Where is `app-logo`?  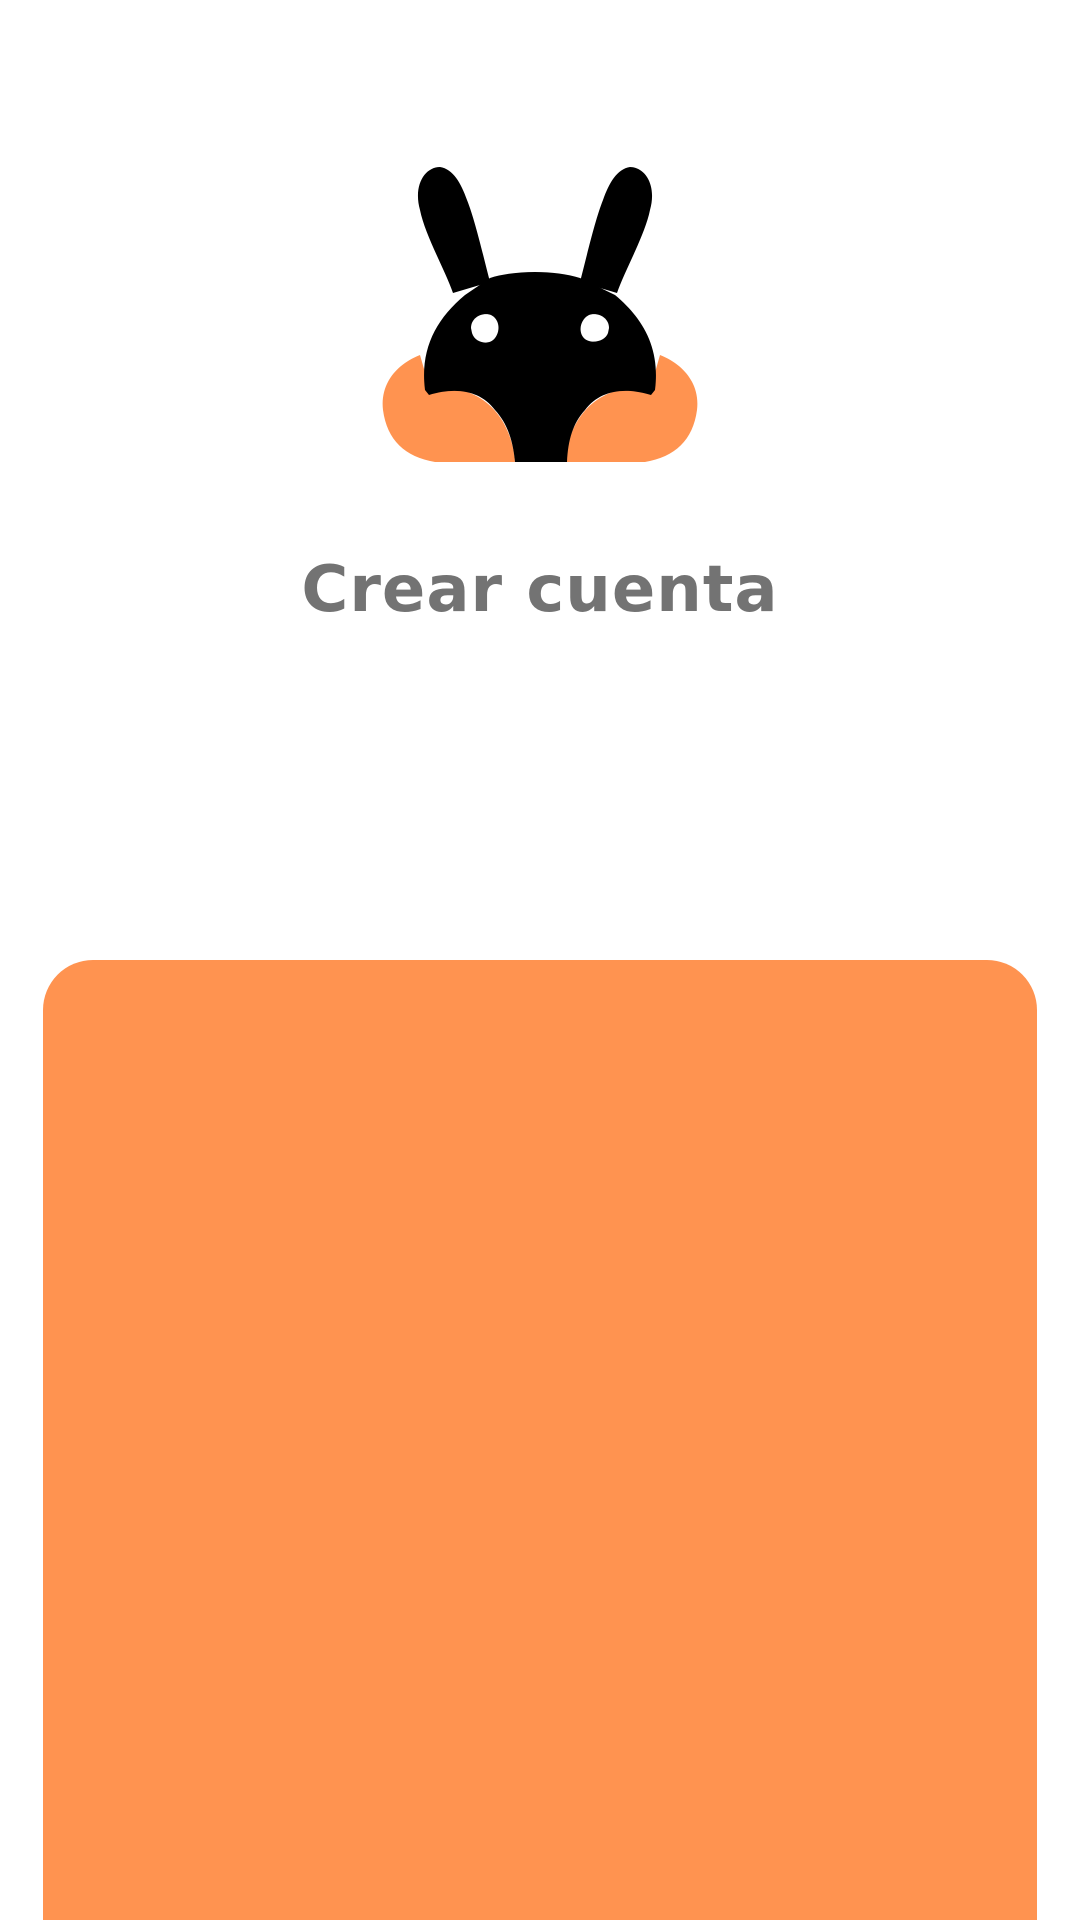 app-logo is located at coordinates (540, 317).